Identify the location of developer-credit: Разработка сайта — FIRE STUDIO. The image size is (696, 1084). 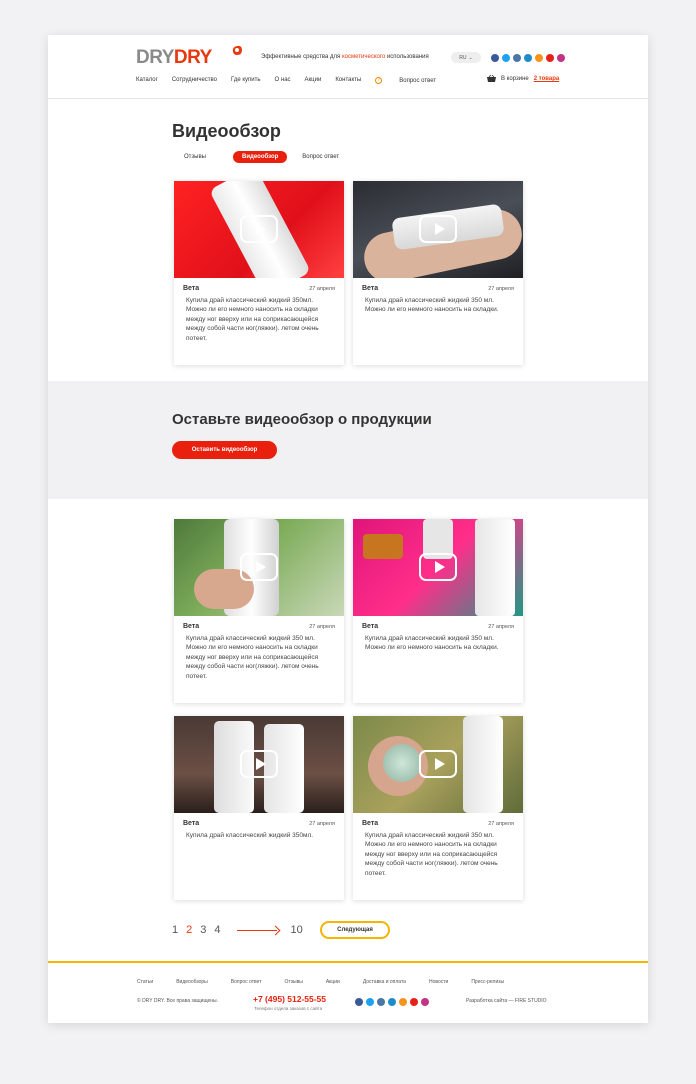
(506, 1001).